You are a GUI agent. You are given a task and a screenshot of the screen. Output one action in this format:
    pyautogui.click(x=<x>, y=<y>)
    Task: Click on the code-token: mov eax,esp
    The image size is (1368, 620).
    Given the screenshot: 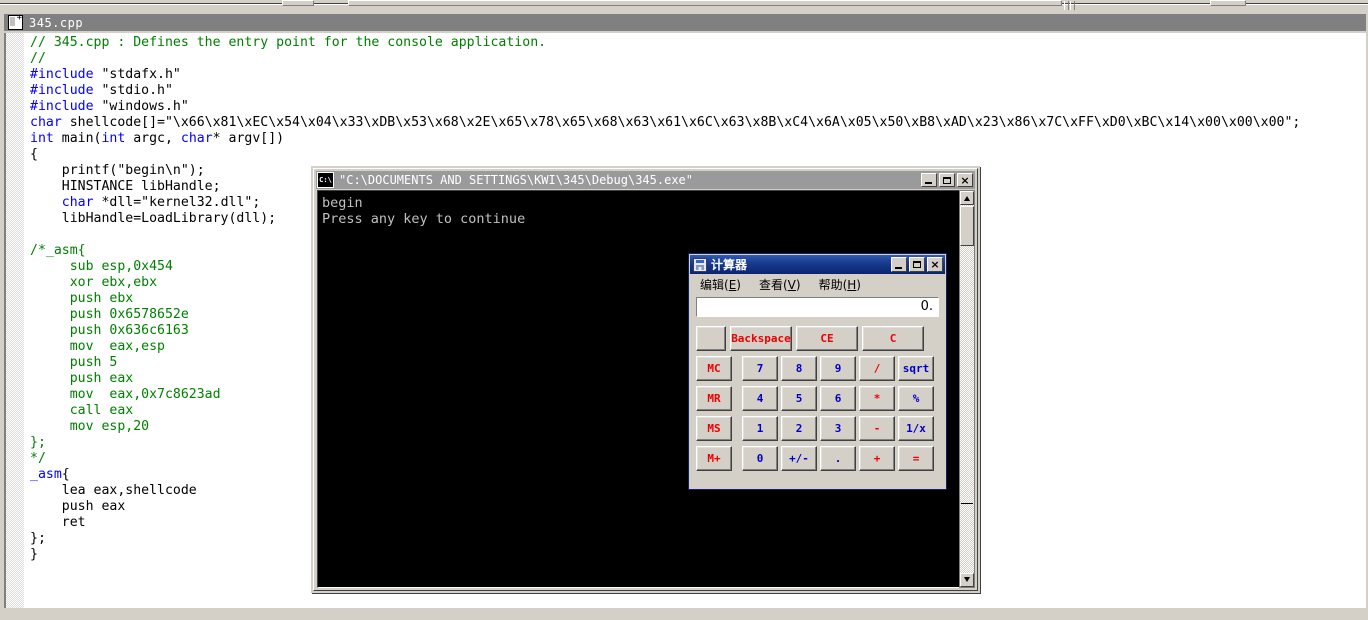 What is the action you would take?
    pyautogui.click(x=97, y=346)
    